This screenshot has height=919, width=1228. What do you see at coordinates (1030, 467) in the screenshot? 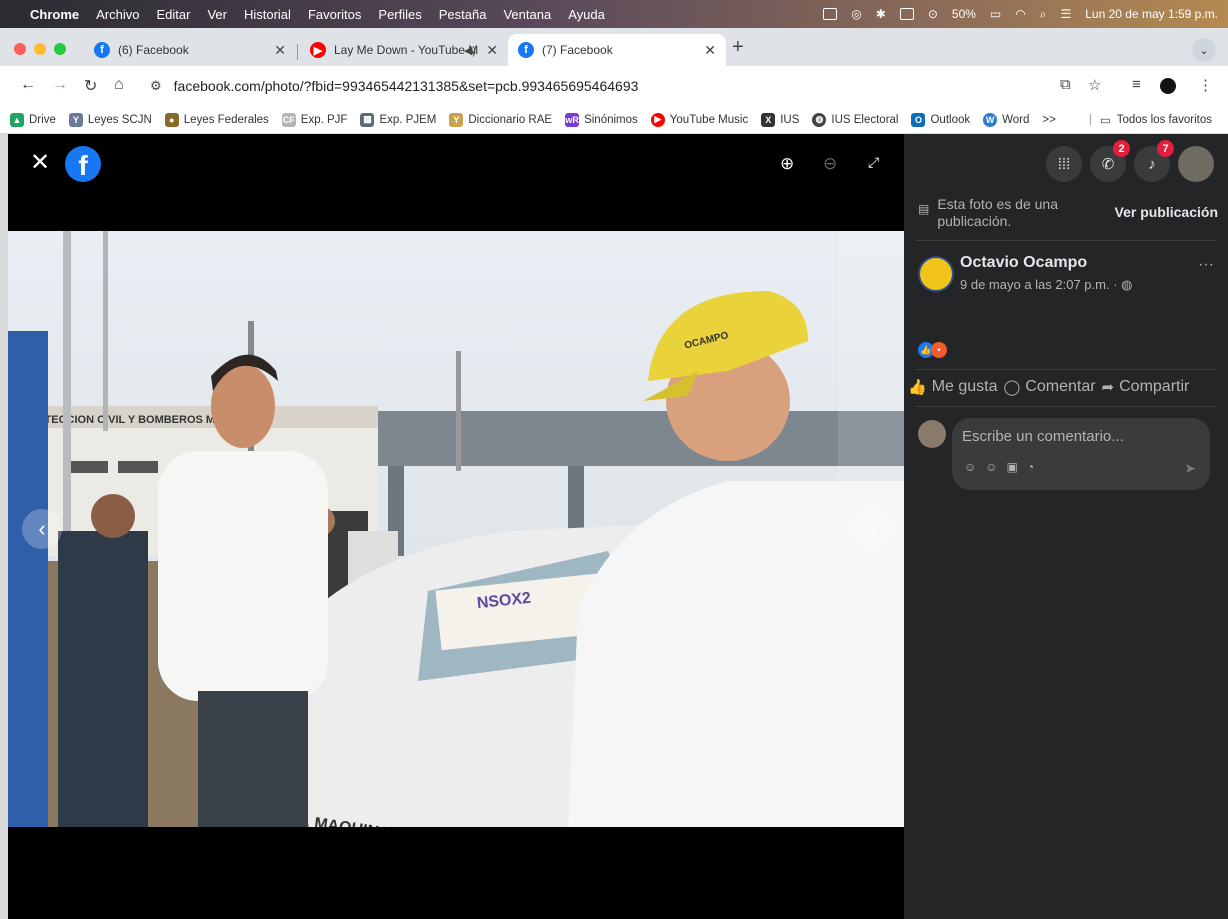
I see `sticker-icon: ◔` at bounding box center [1030, 467].